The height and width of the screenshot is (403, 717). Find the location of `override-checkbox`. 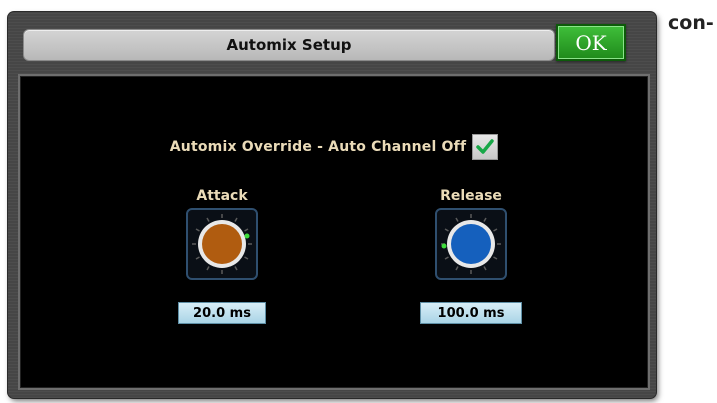

override-checkbox is located at coordinates (485, 147).